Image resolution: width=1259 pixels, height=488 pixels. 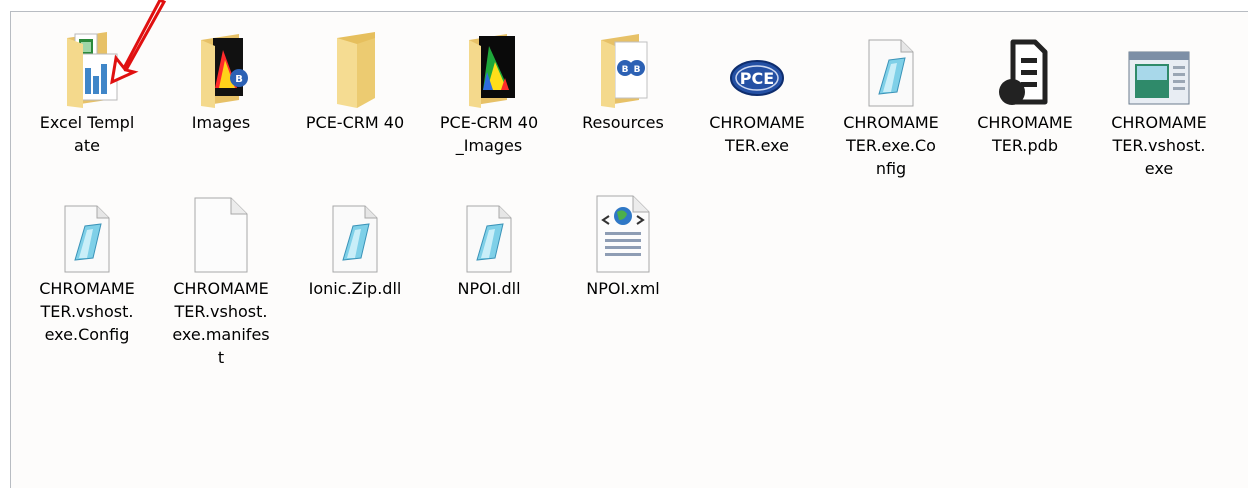 What do you see at coordinates (221, 122) in the screenshot?
I see `file-name-label: Images` at bounding box center [221, 122].